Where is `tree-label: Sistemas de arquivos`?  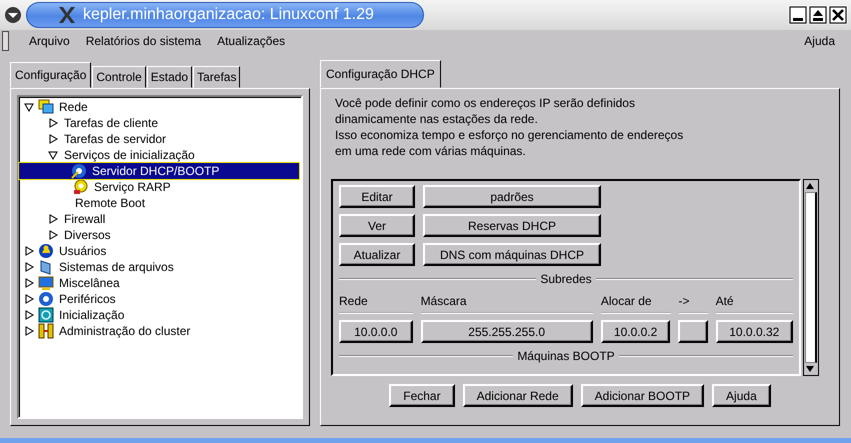
tree-label: Sistemas de arquivos is located at coordinates (116, 267).